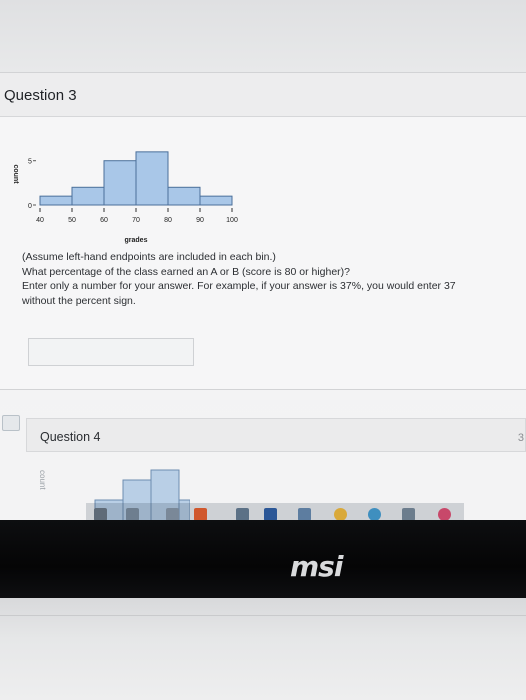 This screenshot has height=700, width=526. Describe the element at coordinates (168, 220) in the screenshot. I see `x-tick-label: 80` at that location.